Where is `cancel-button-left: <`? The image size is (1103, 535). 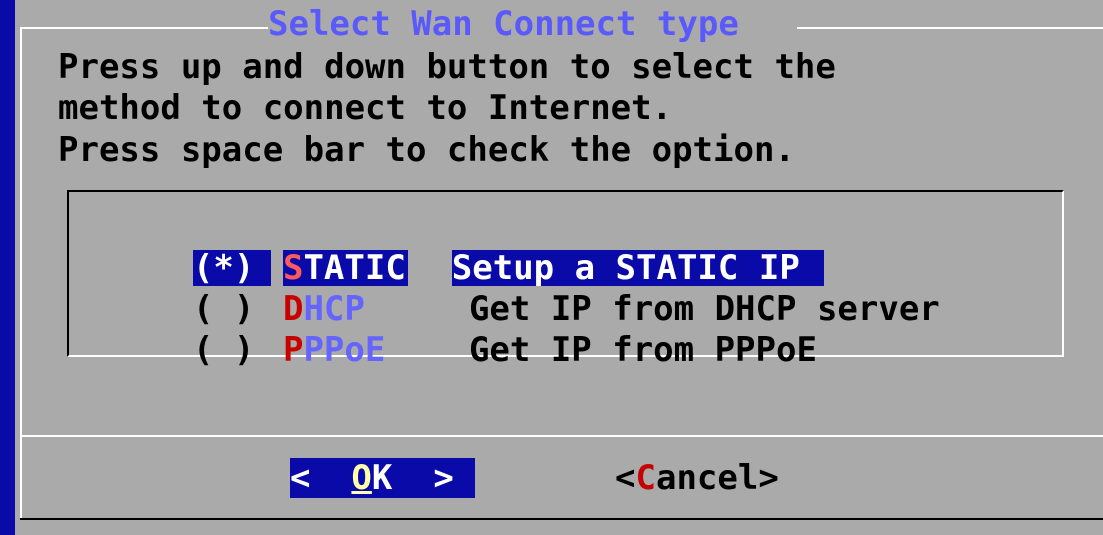
cancel-button-left: < is located at coordinates (625, 478).